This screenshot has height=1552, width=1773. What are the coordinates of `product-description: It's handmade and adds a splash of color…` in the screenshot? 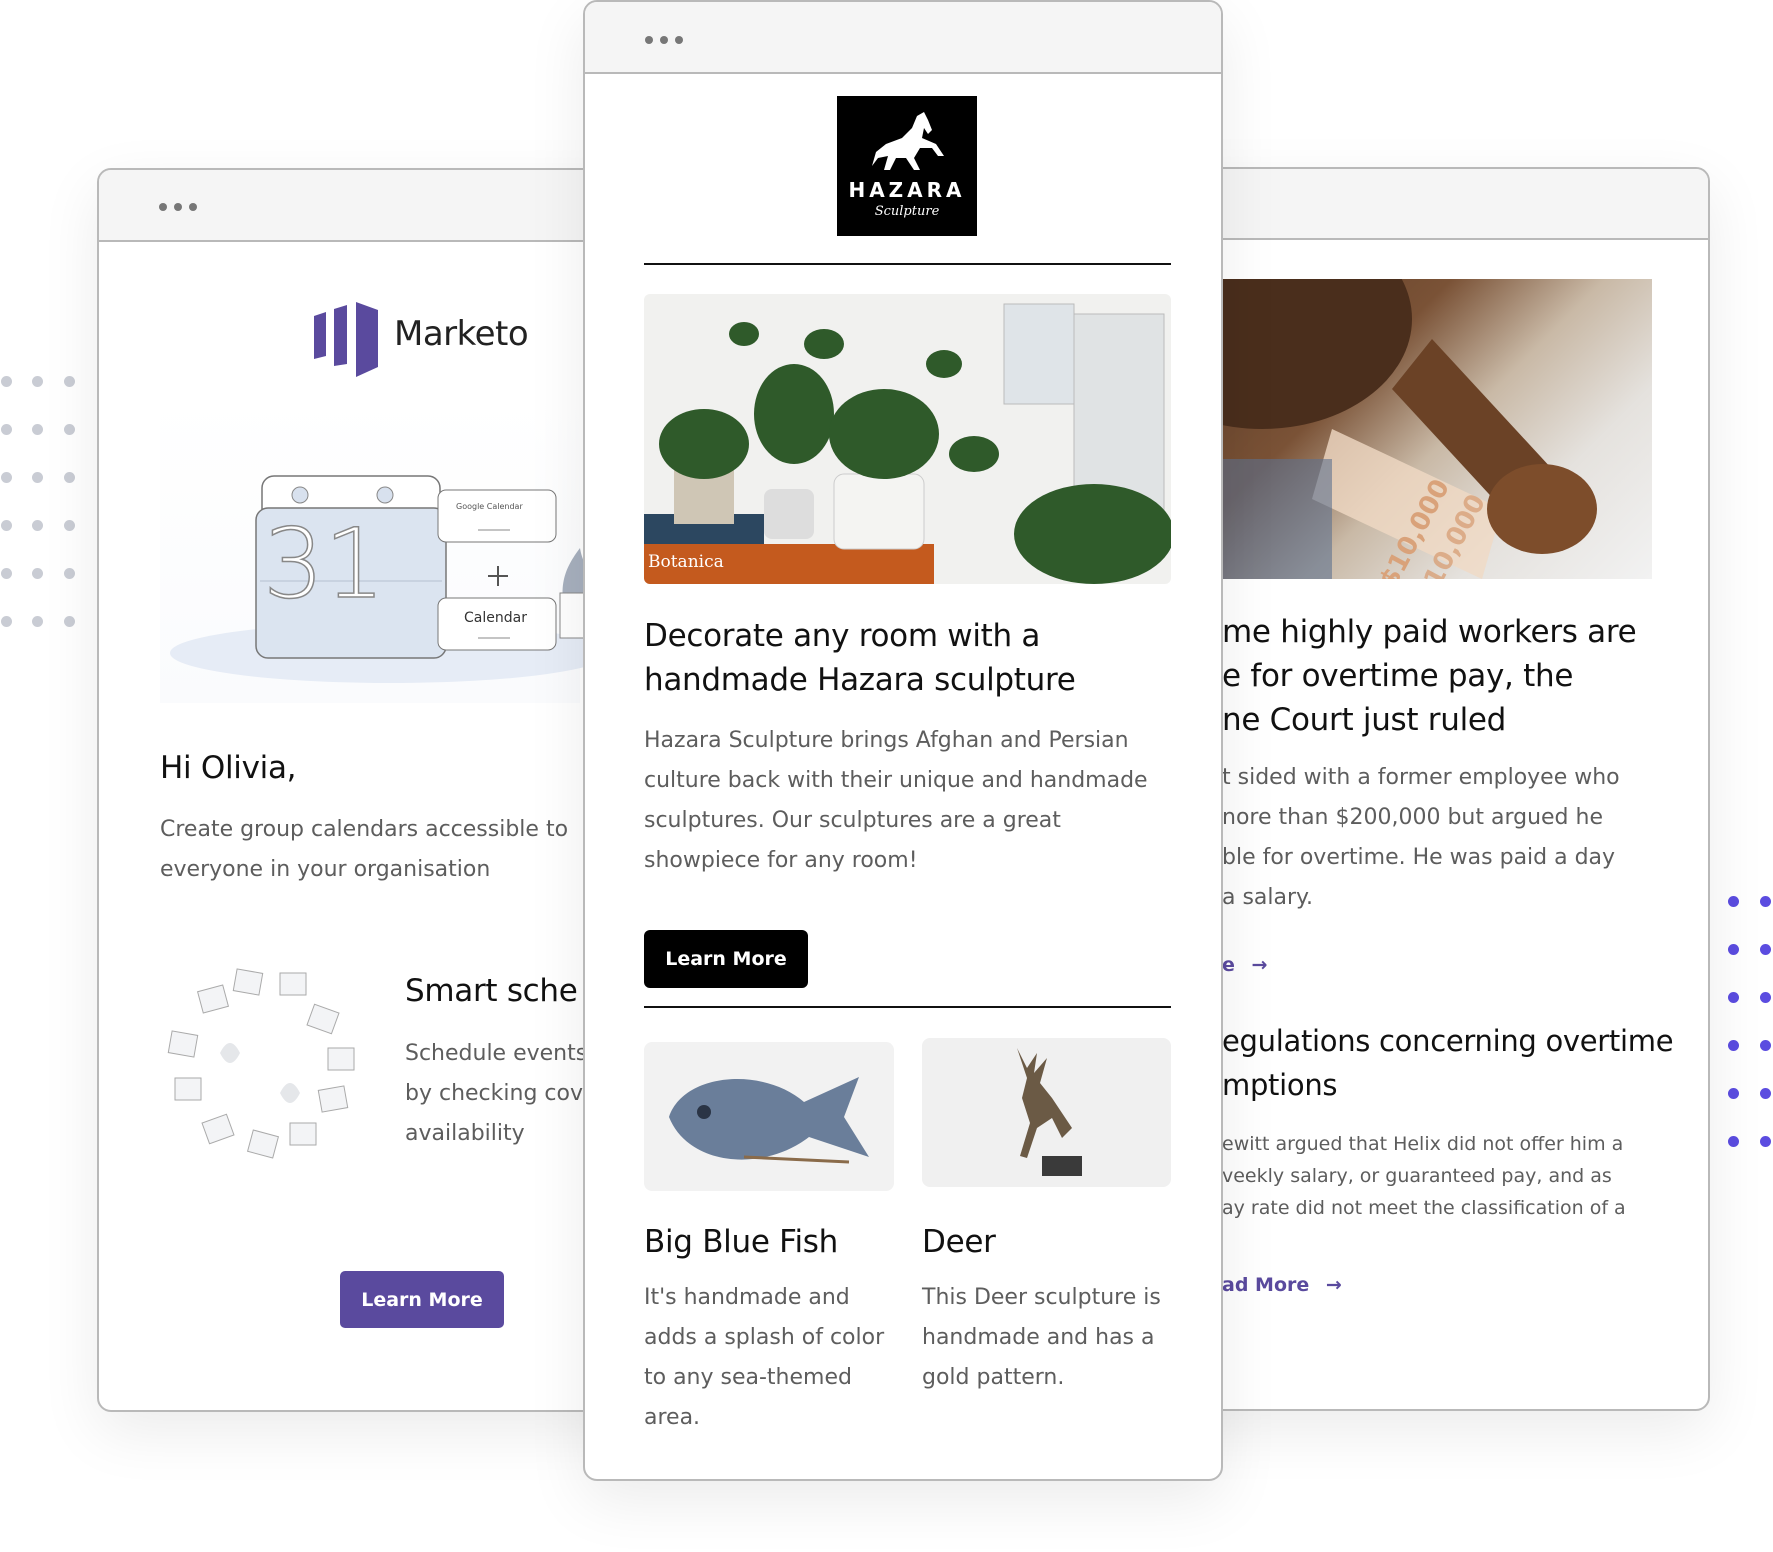 It's located at (764, 1358).